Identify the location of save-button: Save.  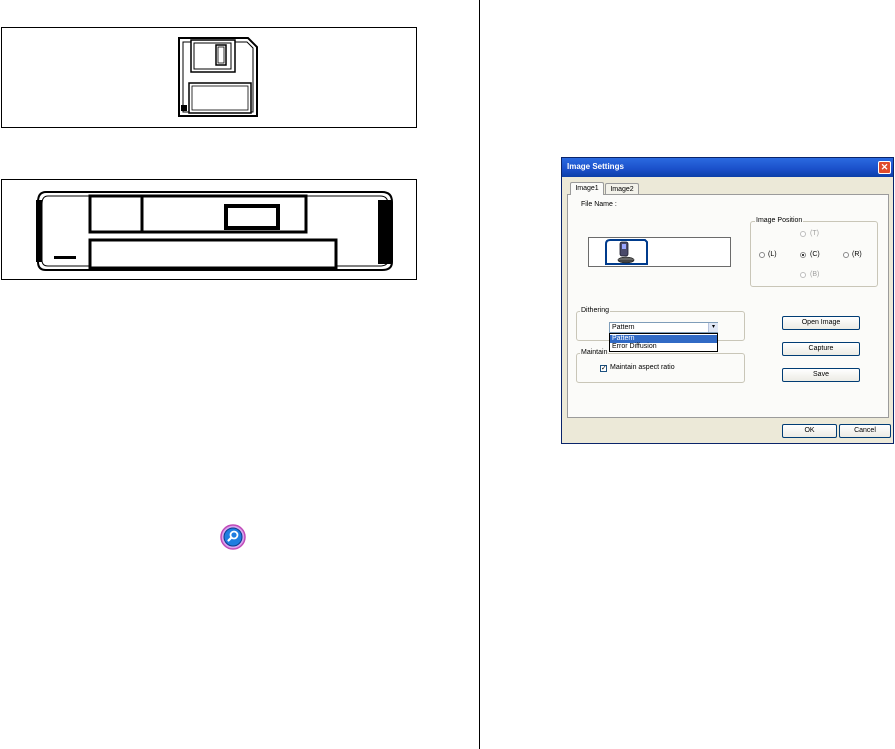
(821, 375).